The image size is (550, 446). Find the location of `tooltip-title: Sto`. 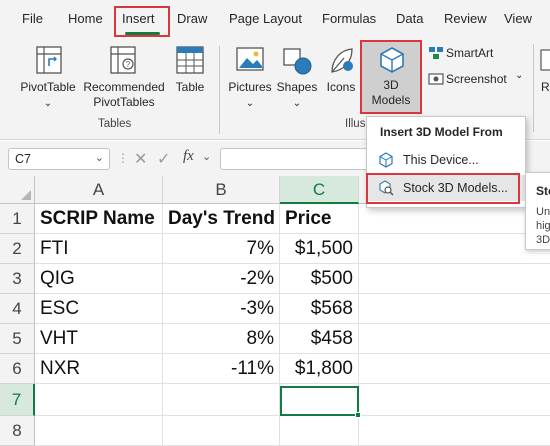

tooltip-title: Sto is located at coordinates (543, 191).